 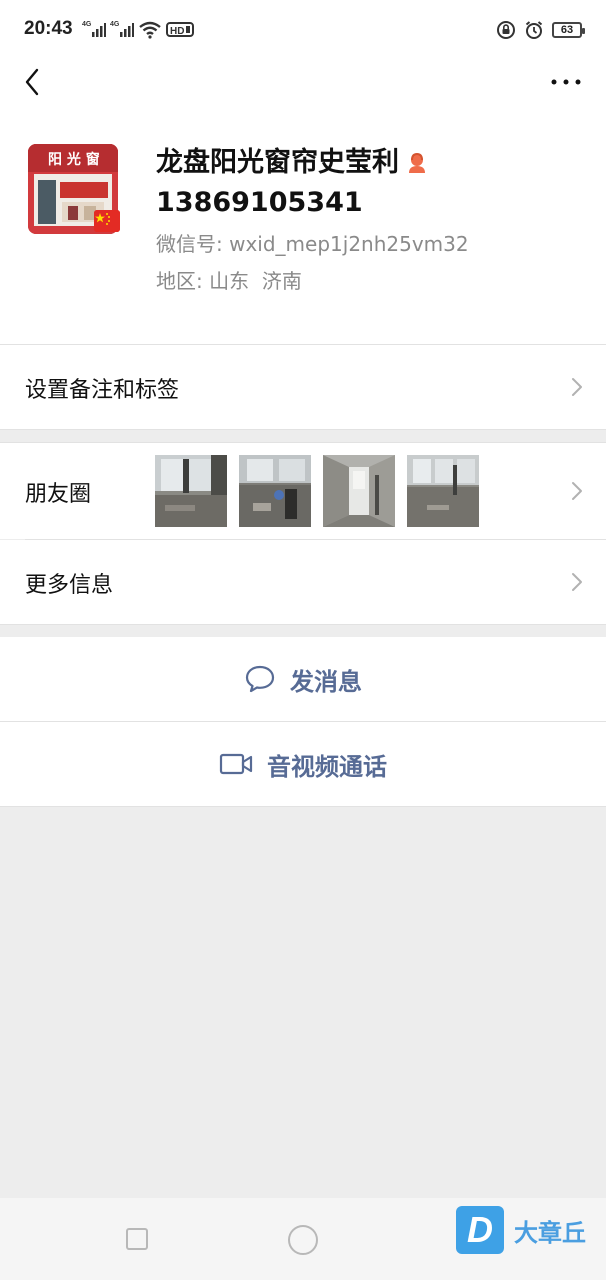 What do you see at coordinates (303, 32) in the screenshot?
I see `status-bar: 20:43 4G 4G HD 63` at bounding box center [303, 32].